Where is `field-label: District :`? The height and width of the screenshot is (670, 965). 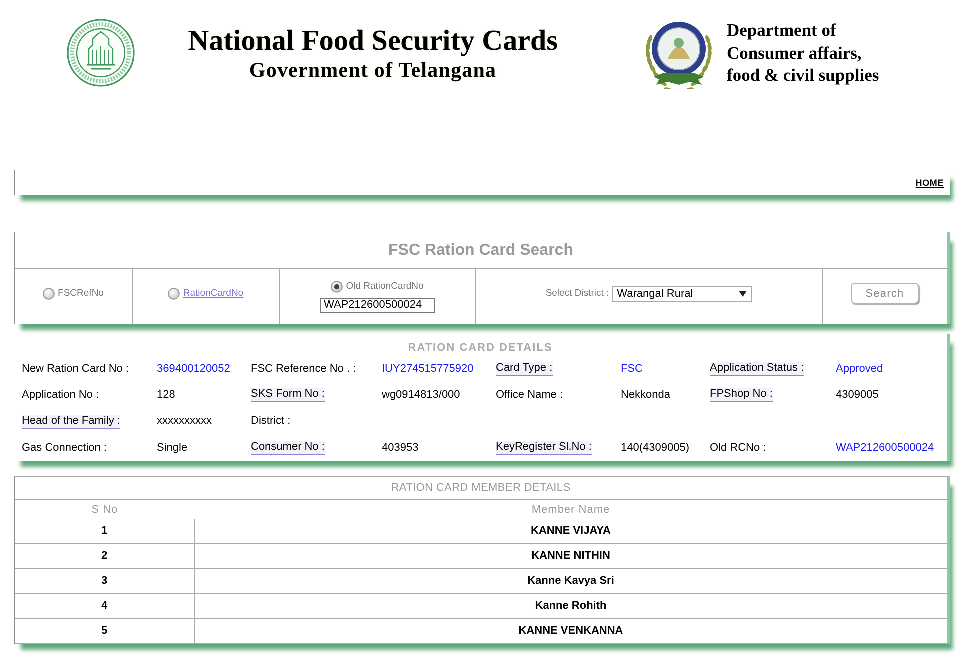 field-label: District : is located at coordinates (271, 421).